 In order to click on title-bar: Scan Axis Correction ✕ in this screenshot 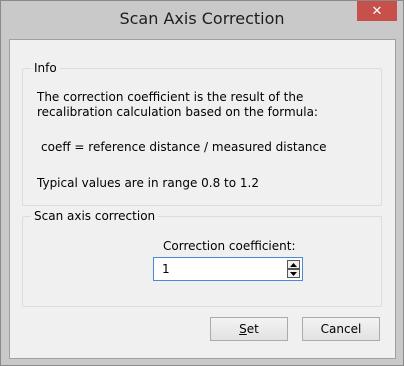, I will do `click(202, 20)`.